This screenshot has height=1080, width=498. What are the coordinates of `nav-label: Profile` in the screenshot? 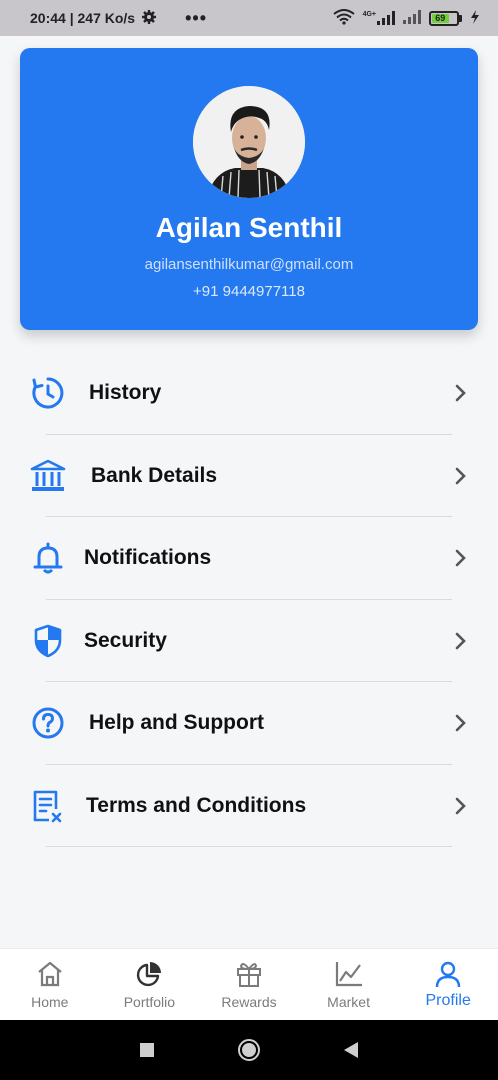 It's located at (448, 1000).